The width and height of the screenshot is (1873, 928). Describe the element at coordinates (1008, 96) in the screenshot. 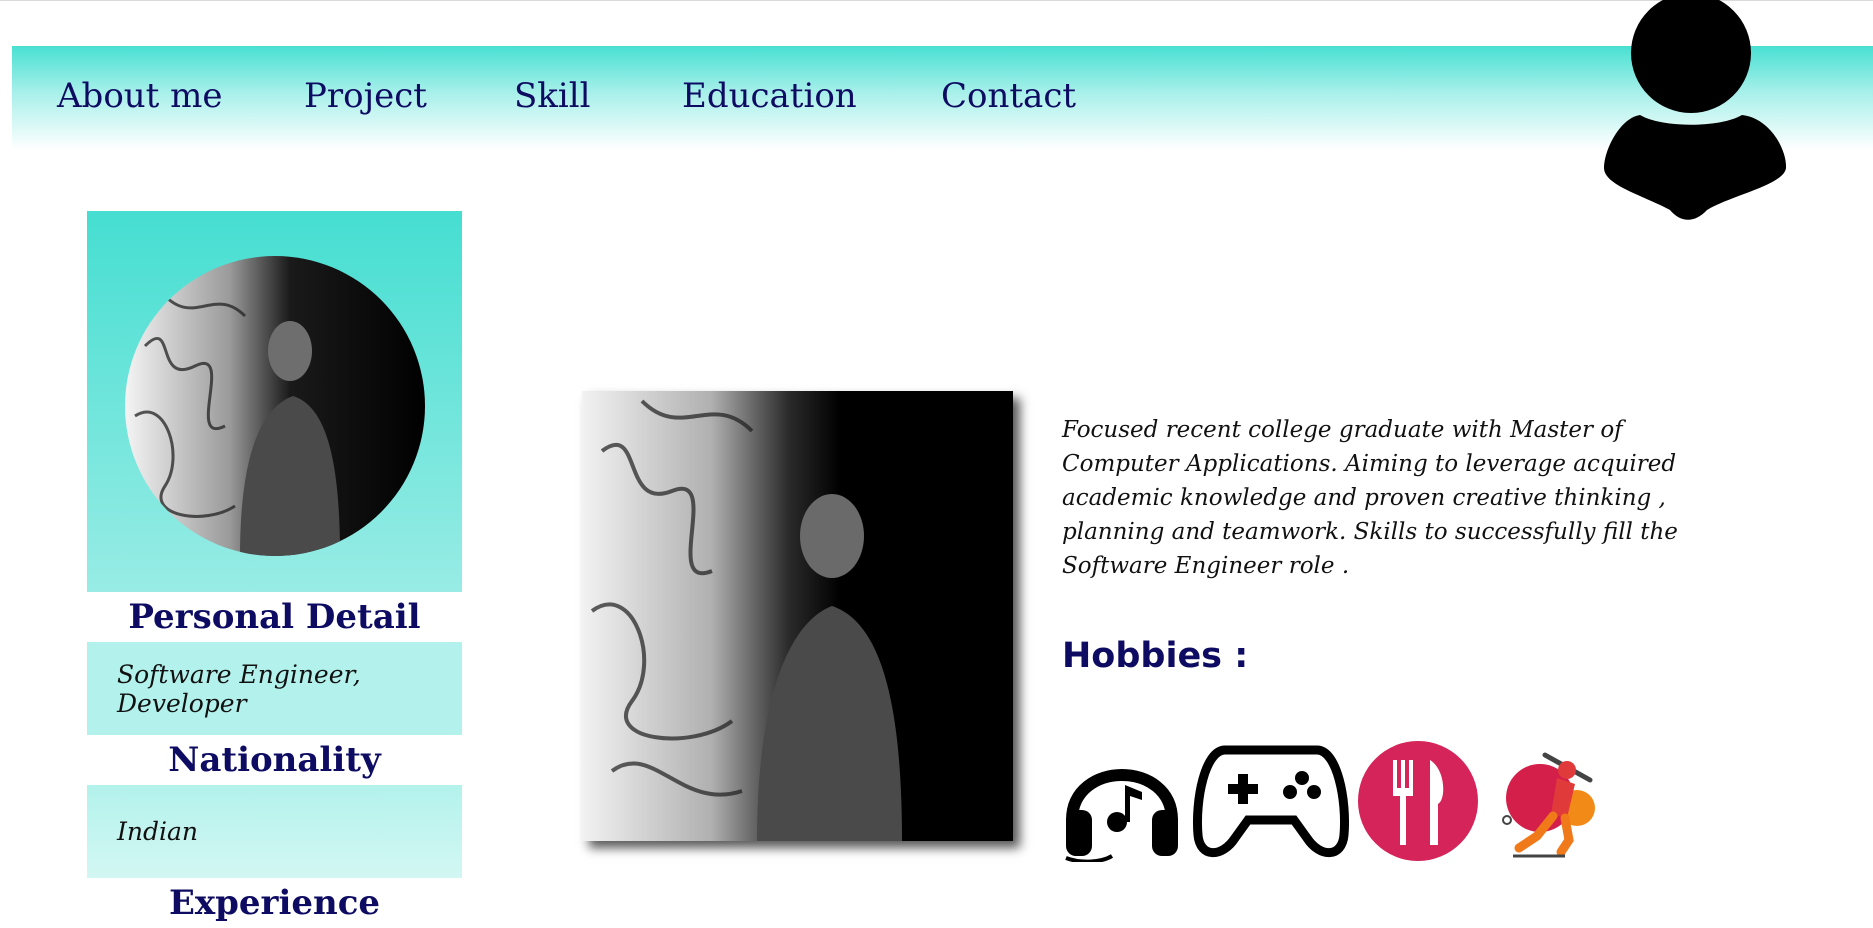

I see `nav-contact: Contact` at that location.